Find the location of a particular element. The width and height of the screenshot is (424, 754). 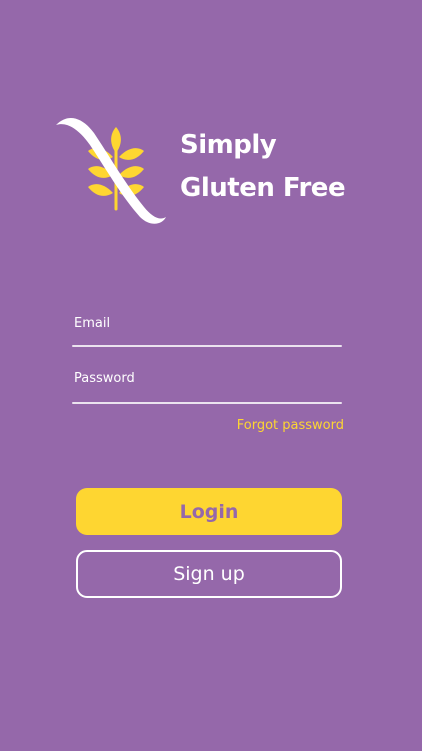

forgot-password-link: Forgot password is located at coordinates (290, 425).